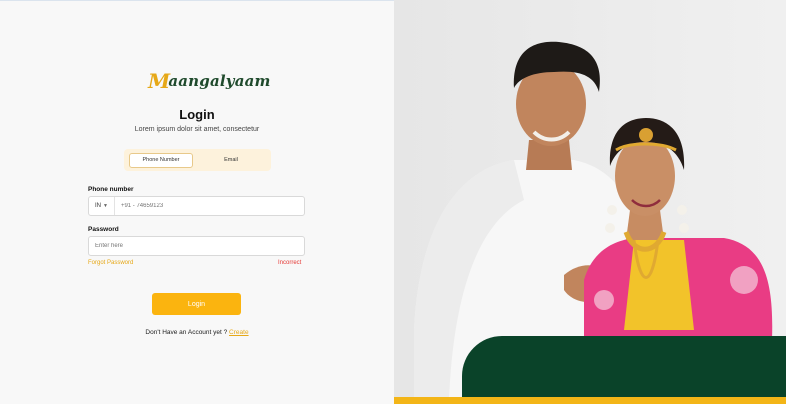  What do you see at coordinates (197, 160) in the screenshot?
I see `login-method-tabs: Phone Number Email` at bounding box center [197, 160].